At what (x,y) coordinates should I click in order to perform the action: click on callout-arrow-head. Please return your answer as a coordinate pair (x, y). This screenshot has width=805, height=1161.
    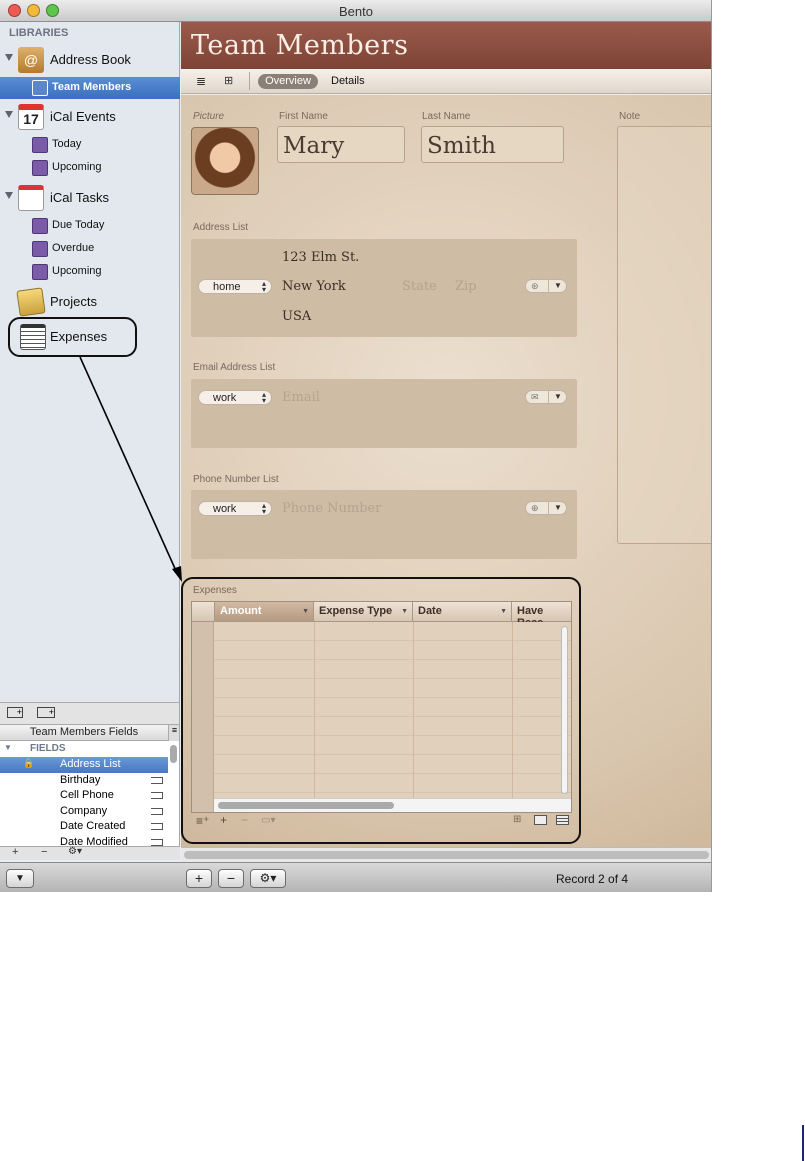
    Looking at the image, I should click on (177, 574).